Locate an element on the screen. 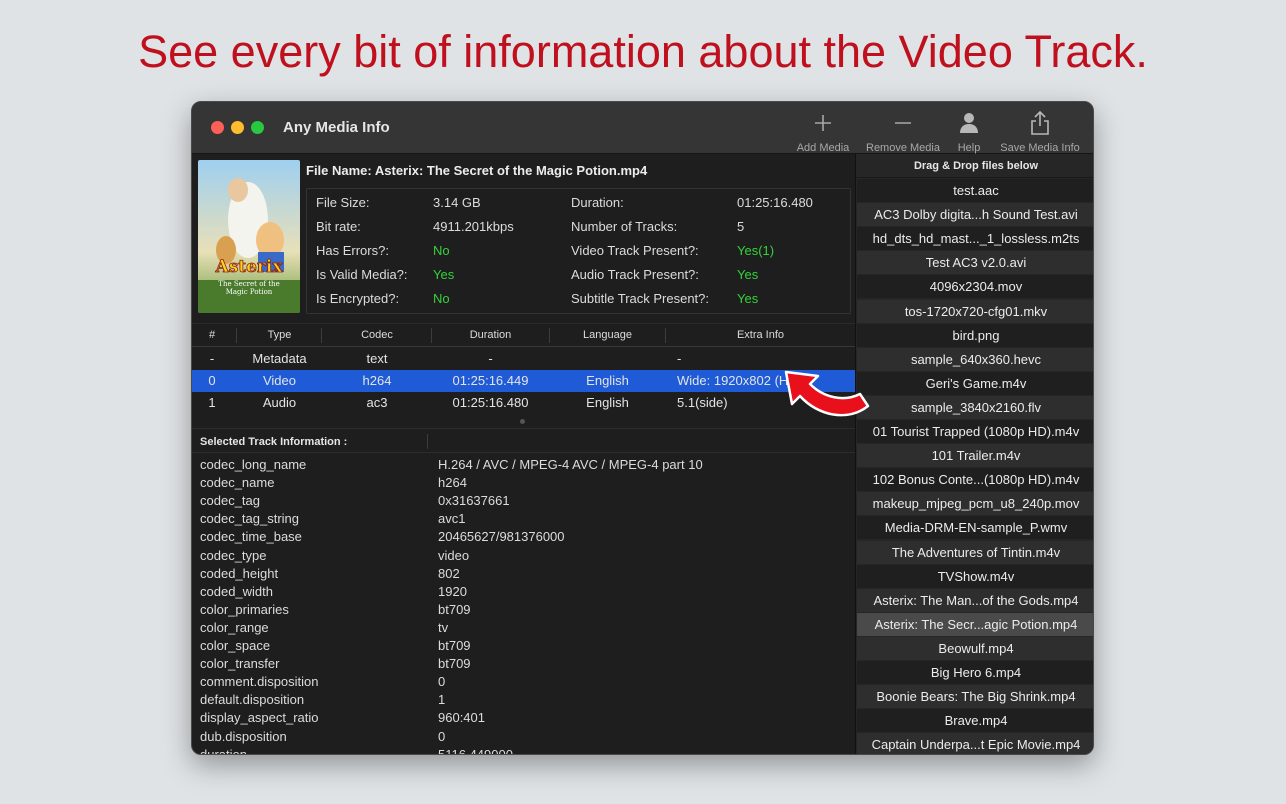 The width and height of the screenshot is (1286, 804). help-button: Help is located at coordinates (969, 132).